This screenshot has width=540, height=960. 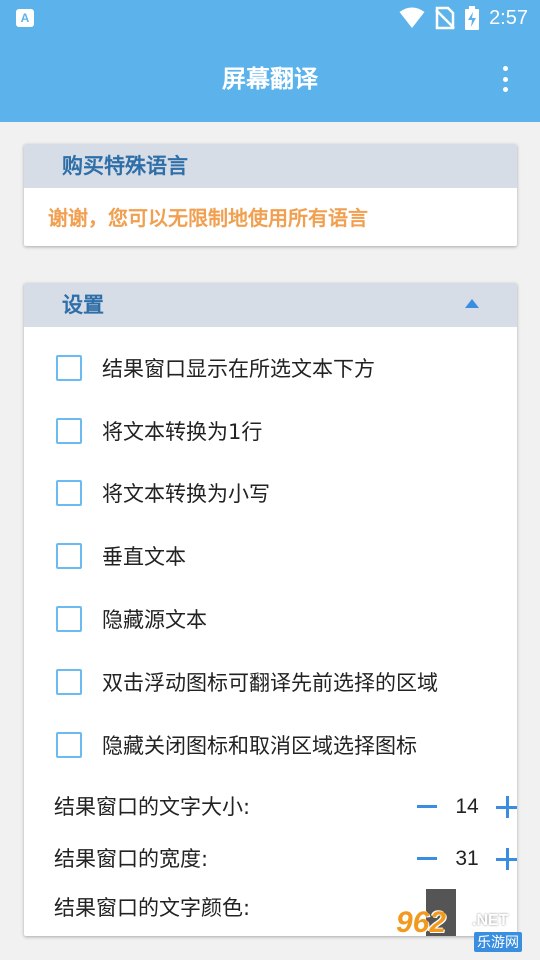 What do you see at coordinates (463, 18) in the screenshot?
I see `status-icons: 2:57` at bounding box center [463, 18].